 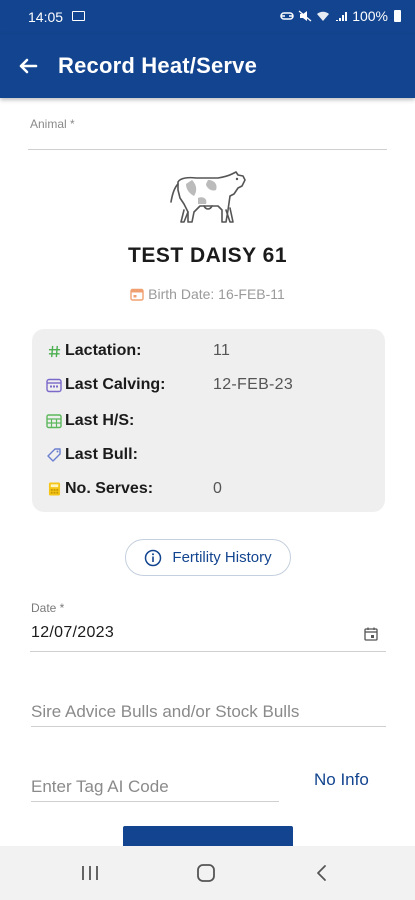 I want to click on animal-field, so click(x=207, y=149).